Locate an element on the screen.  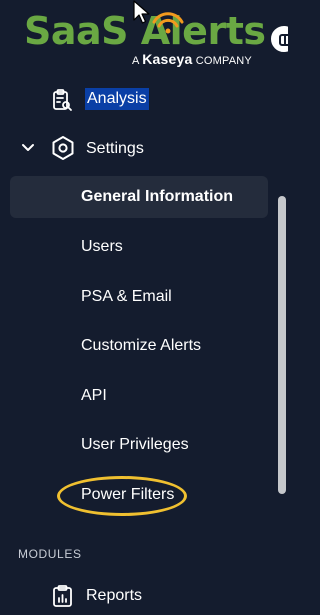
clipboard-search-icon is located at coordinates (62, 100).